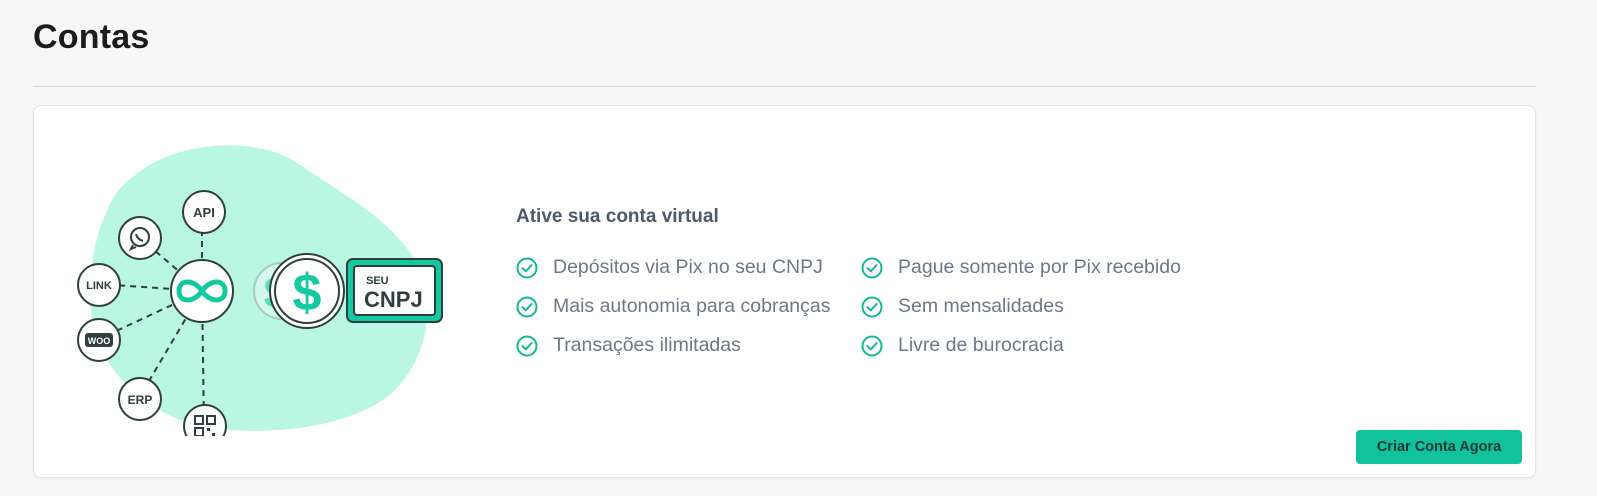 The image size is (1597, 496). I want to click on feature-text: Transações ilimitadas, so click(647, 345).